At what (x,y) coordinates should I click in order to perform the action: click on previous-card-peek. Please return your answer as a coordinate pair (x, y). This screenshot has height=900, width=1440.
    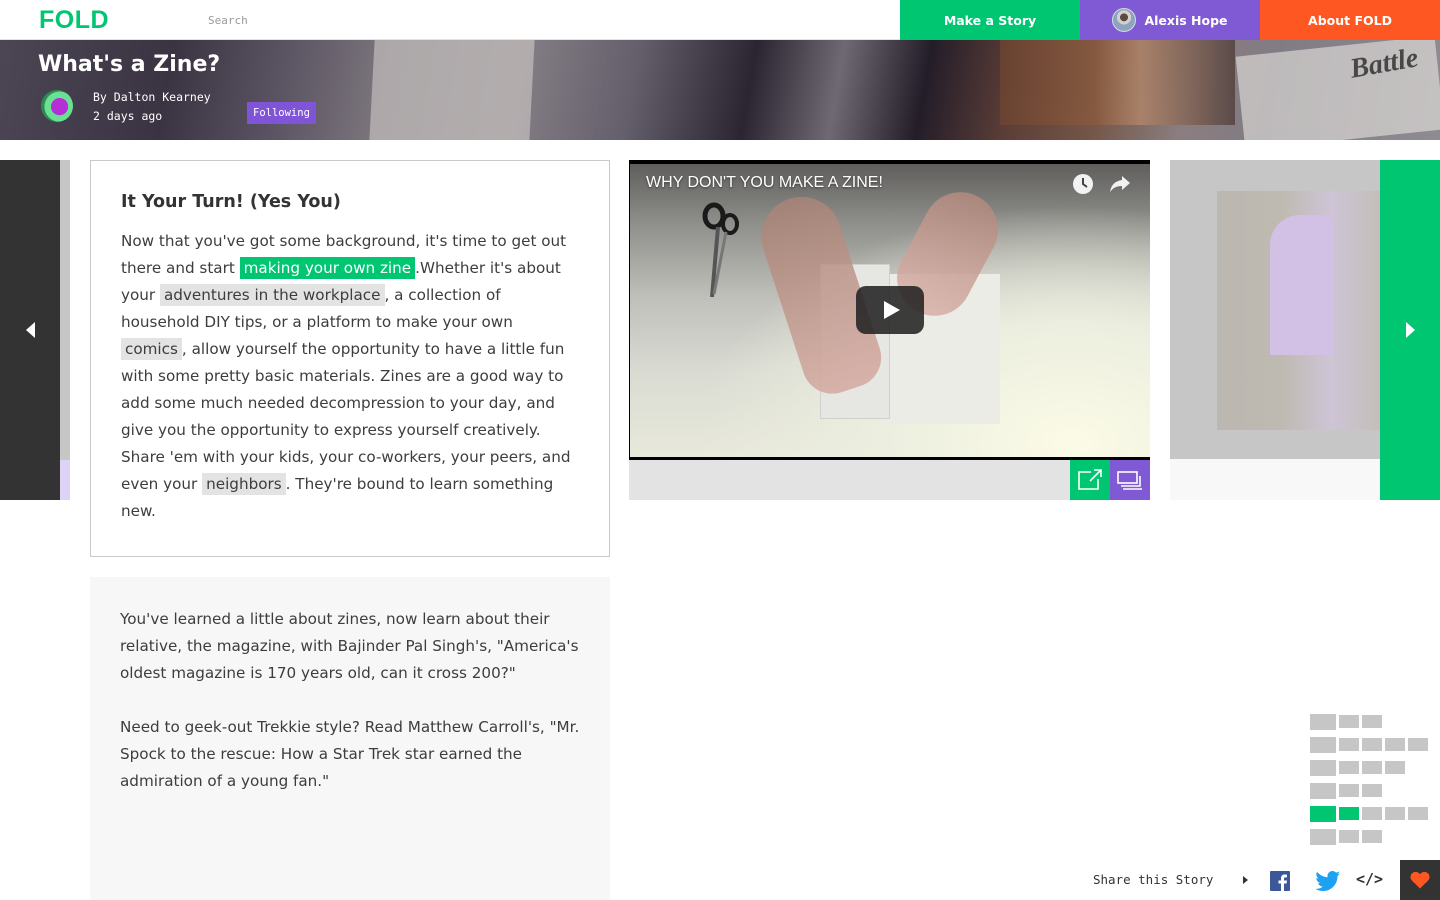
    Looking at the image, I should click on (65, 310).